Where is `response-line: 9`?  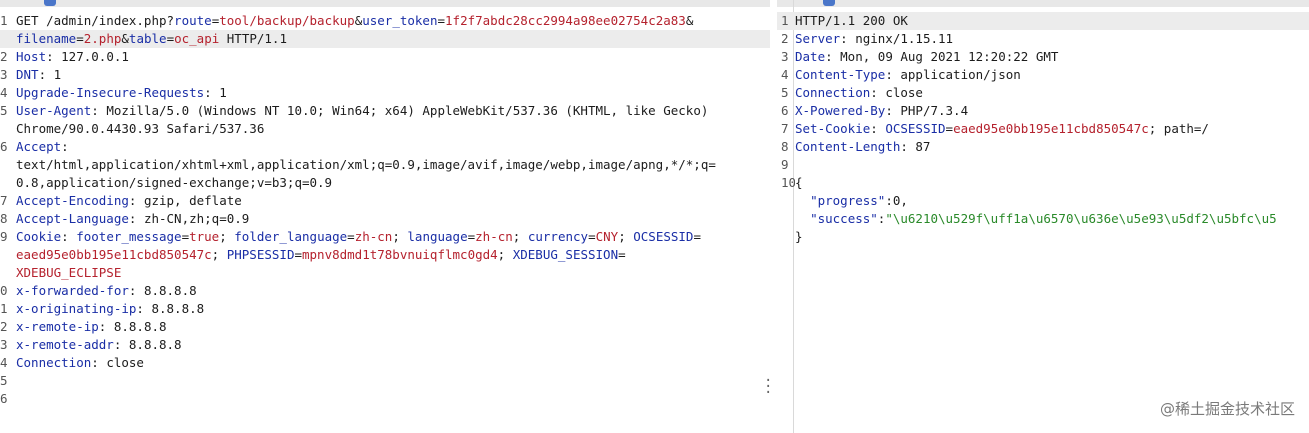
response-line: 9 is located at coordinates (1043, 165).